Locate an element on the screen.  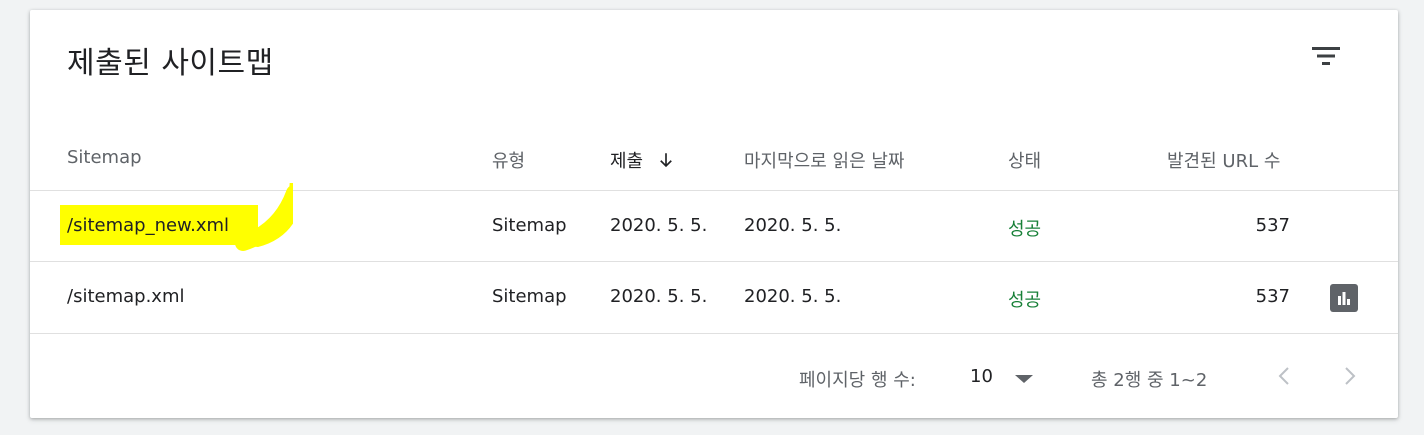
filter-button is located at coordinates (1326, 56).